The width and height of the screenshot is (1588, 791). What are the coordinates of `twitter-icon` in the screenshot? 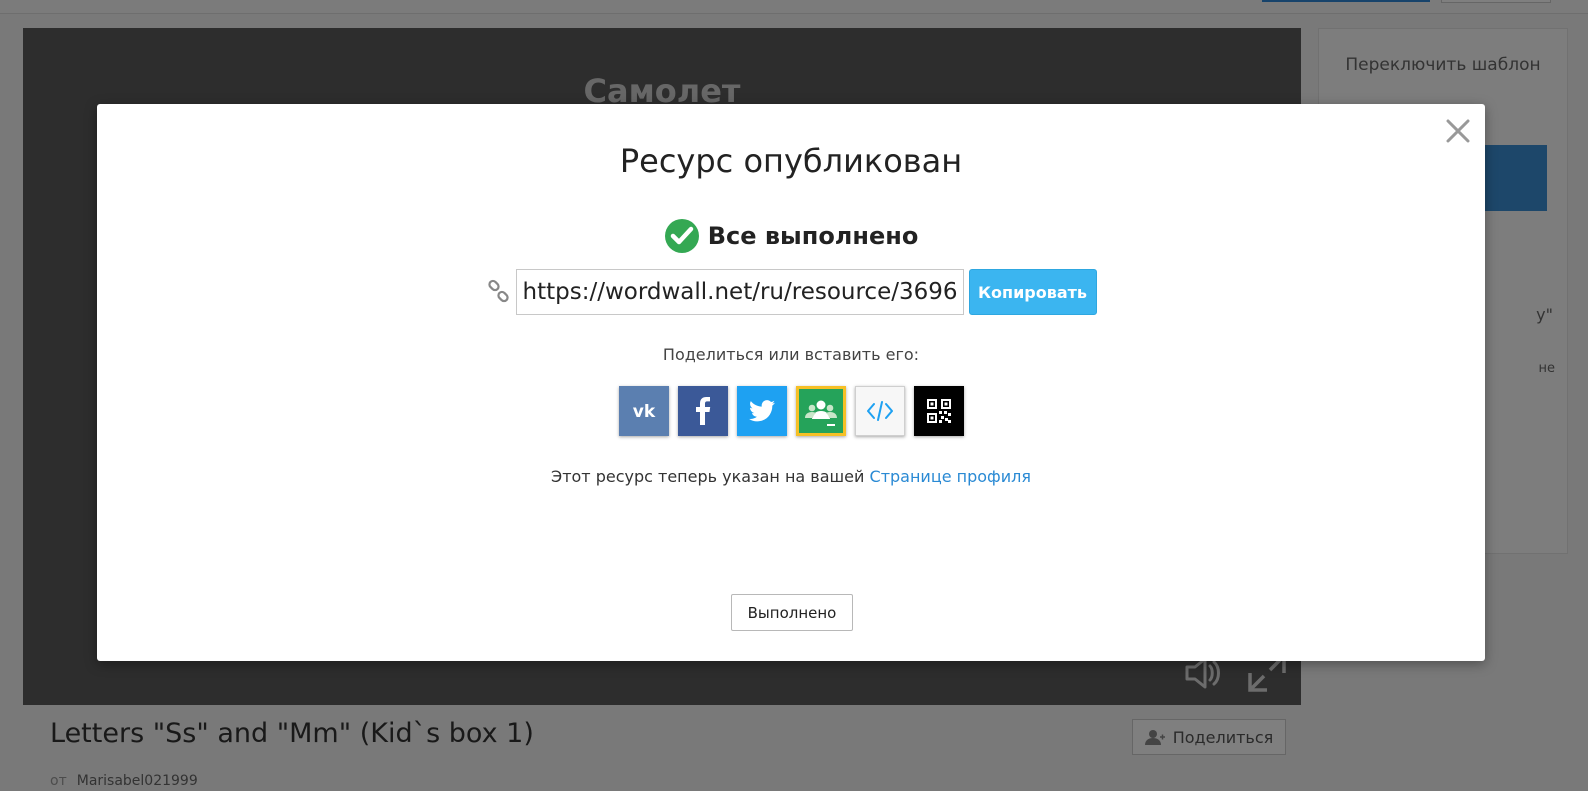 It's located at (761, 411).